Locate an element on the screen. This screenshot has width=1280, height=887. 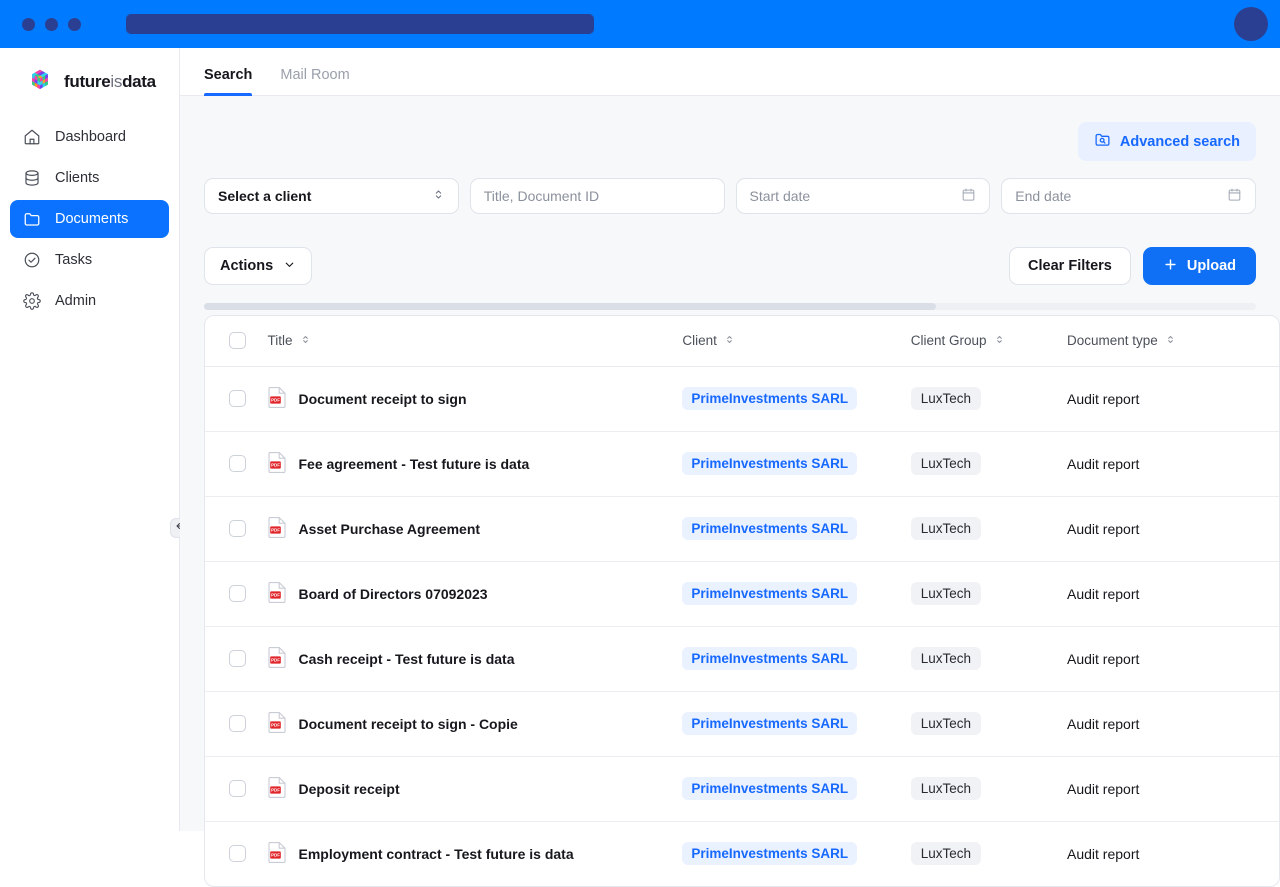
gear-icon is located at coordinates (32, 301).